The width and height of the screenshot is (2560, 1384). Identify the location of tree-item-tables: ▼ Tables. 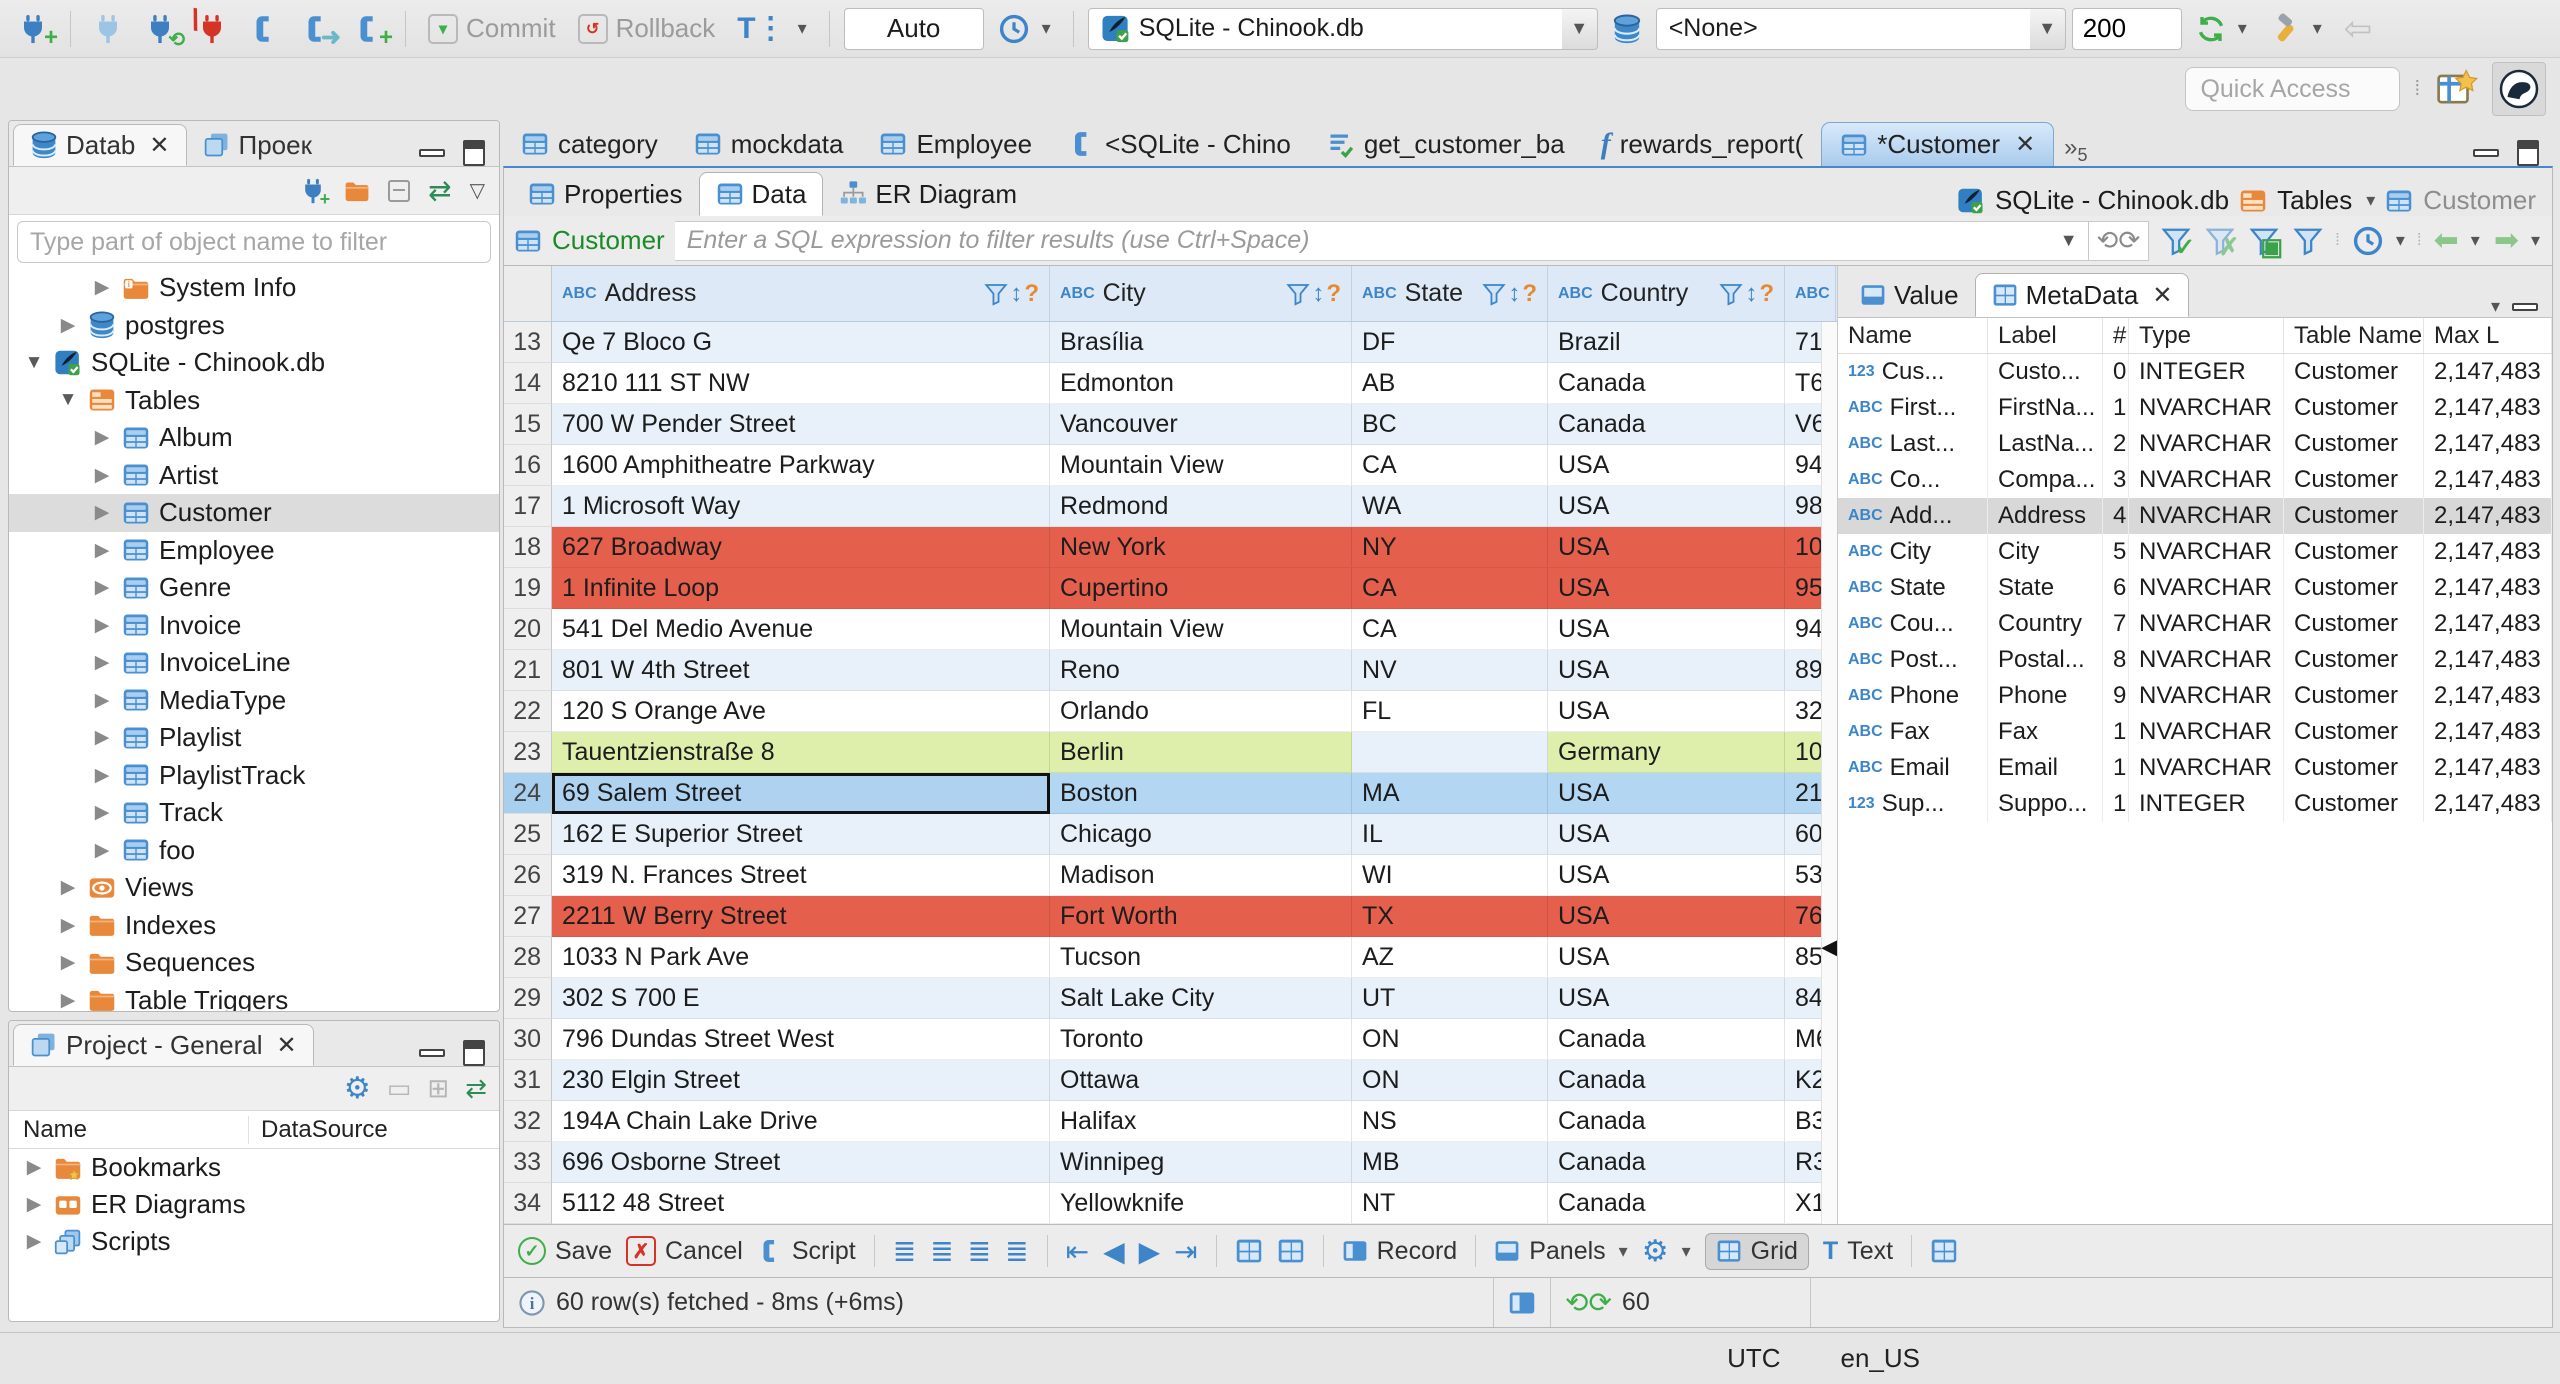
(254, 401).